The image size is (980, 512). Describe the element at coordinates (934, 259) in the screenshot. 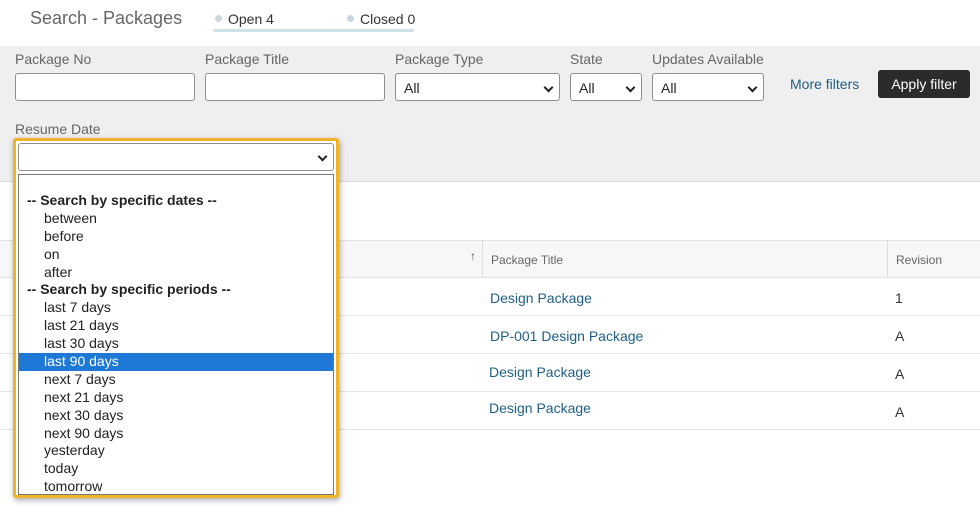

I see `column-header-revision: Revision` at that location.